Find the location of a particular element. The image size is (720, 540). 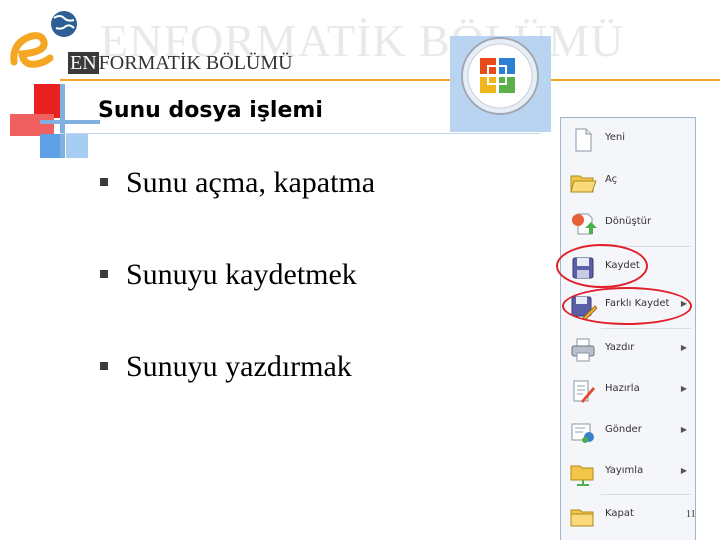

prepare-icon is located at coordinates (584, 391).